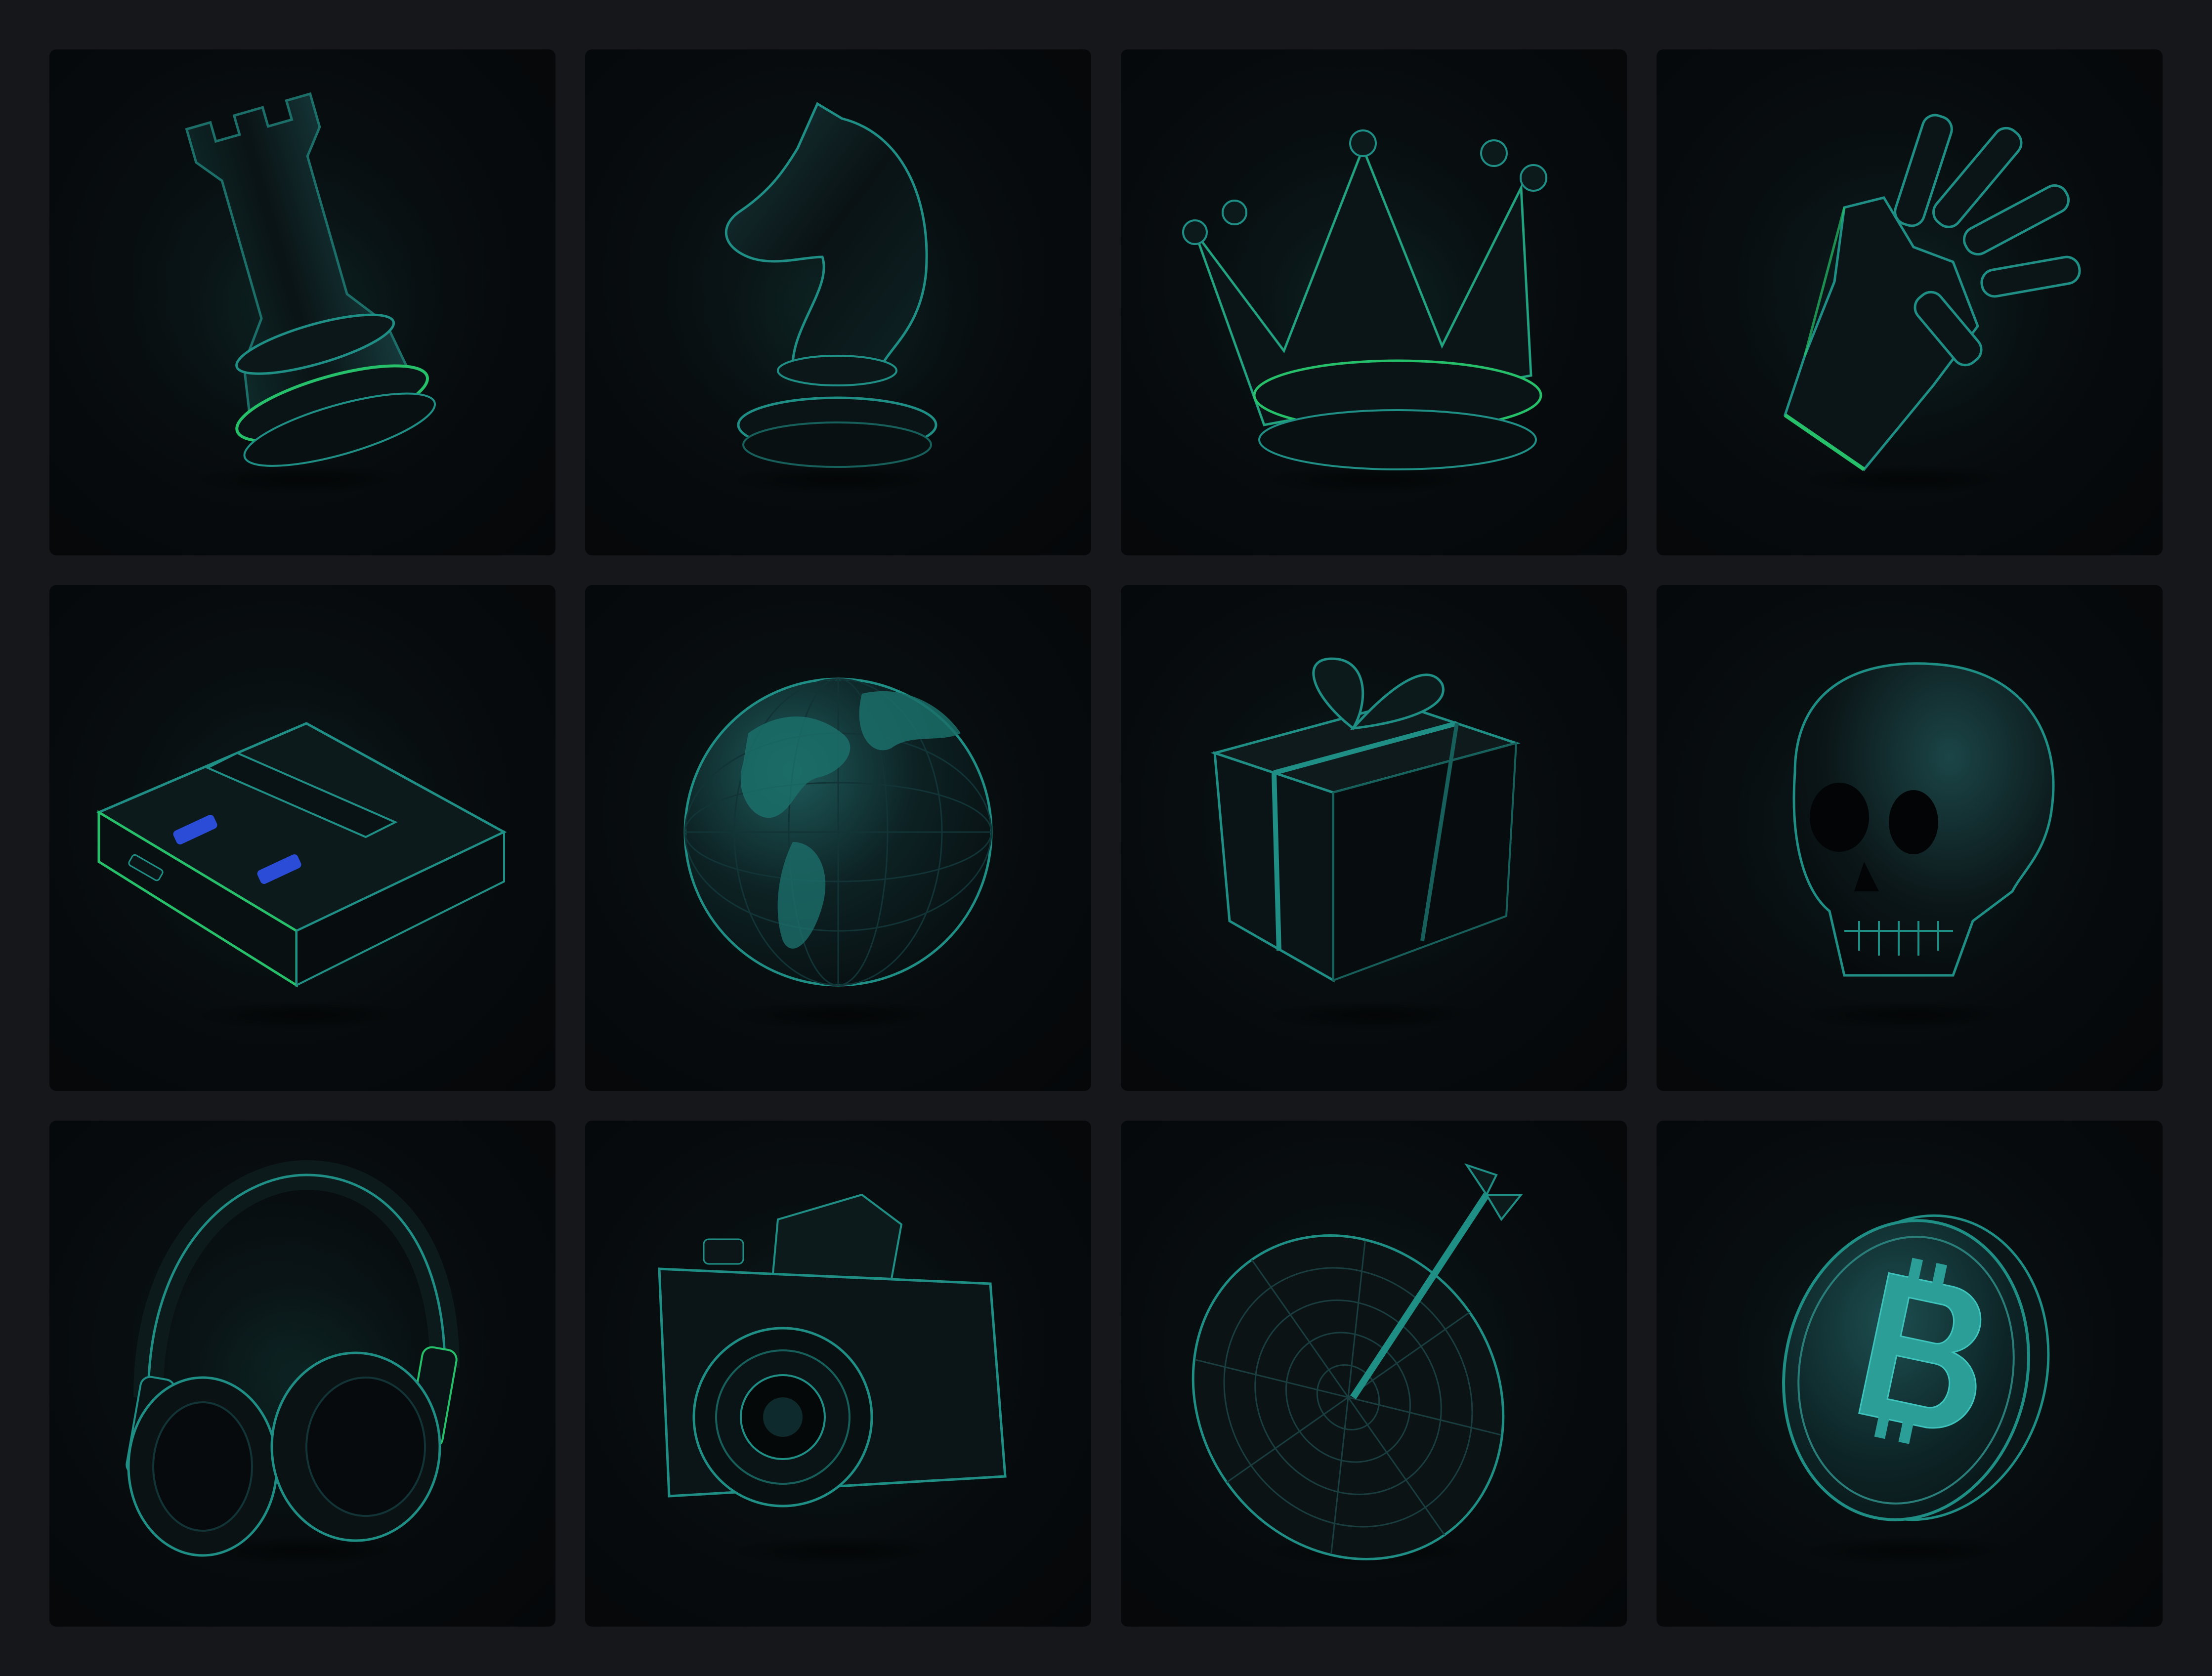  I want to click on headphones-icon, so click(293, 1358).